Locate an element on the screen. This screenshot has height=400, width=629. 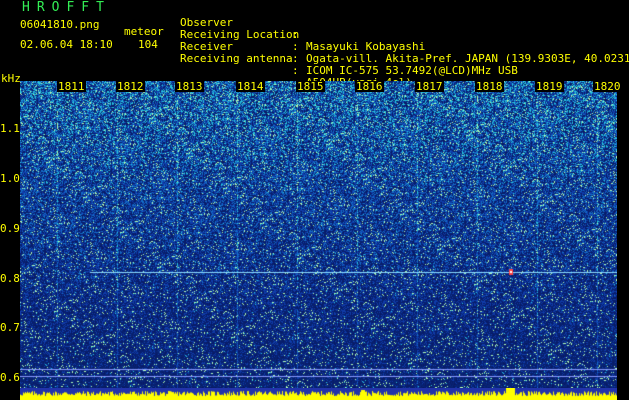
x-tick-label: 1818 is located at coordinates (489, 86).